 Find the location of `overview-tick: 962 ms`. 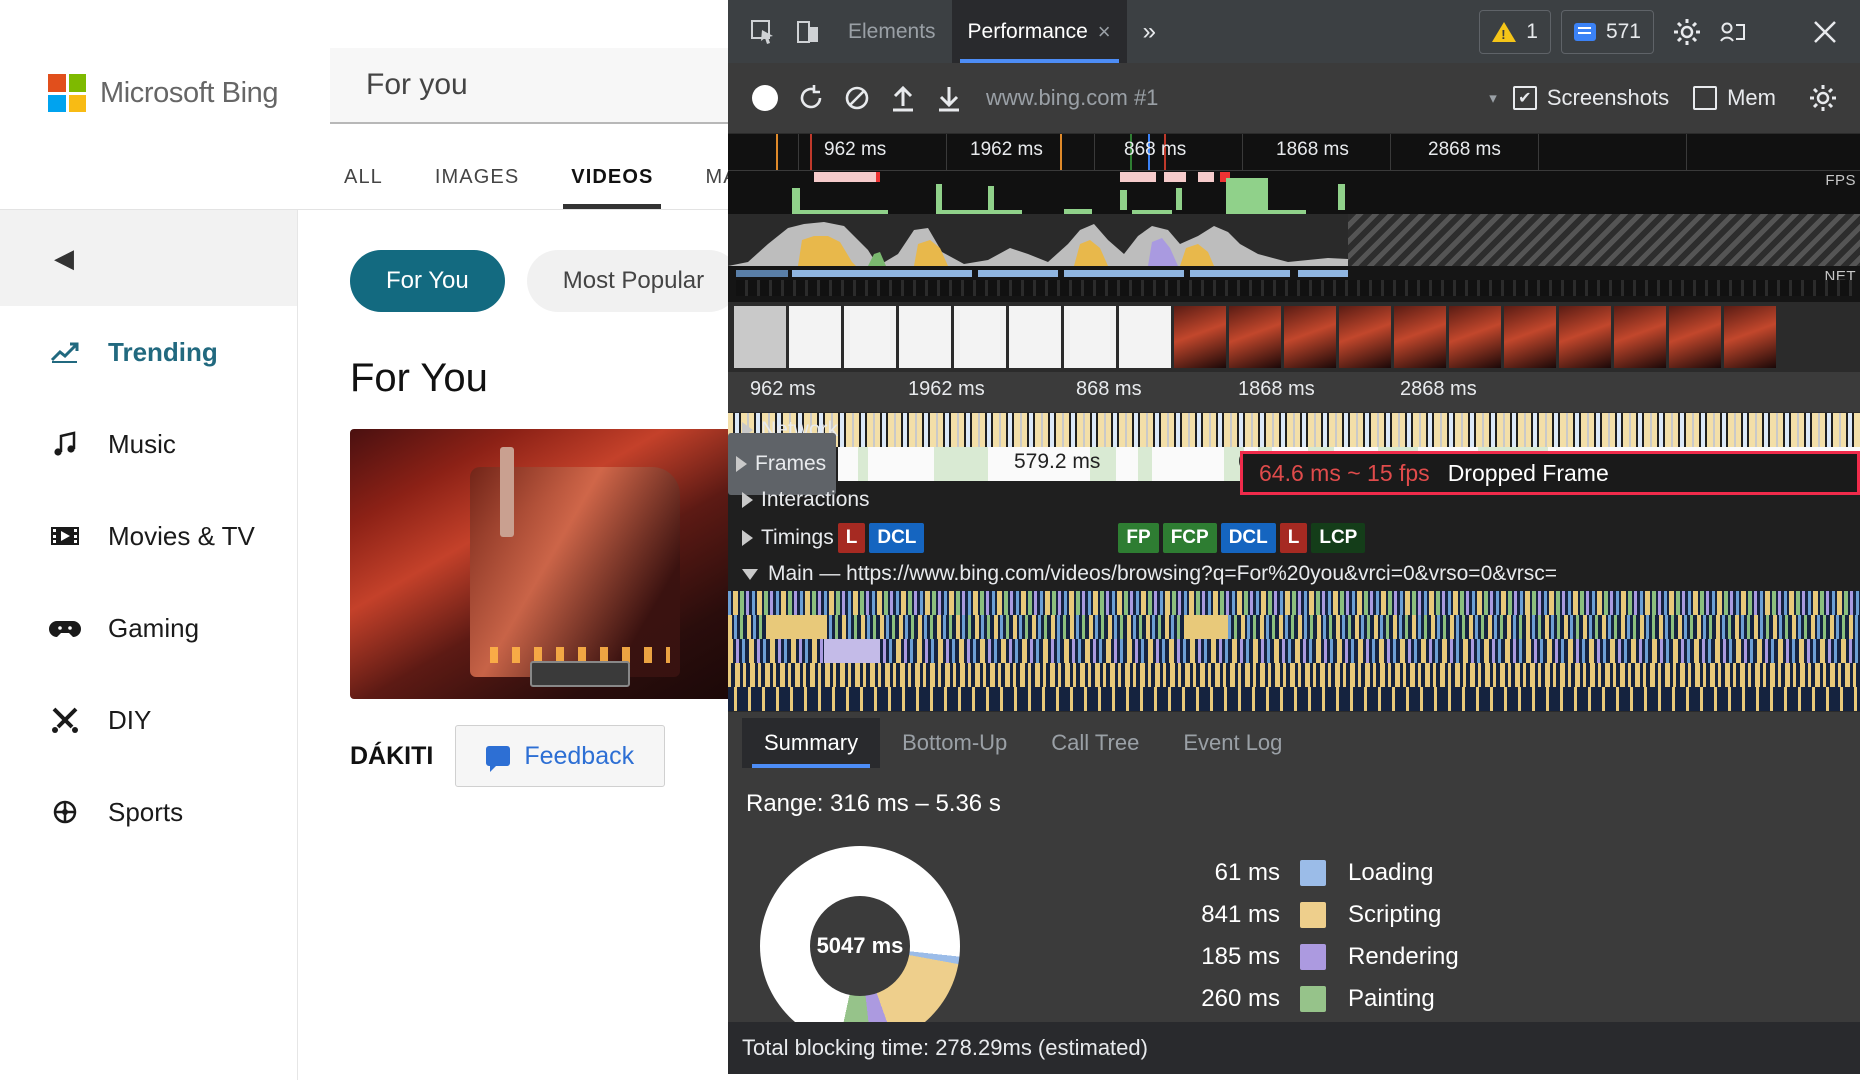

overview-tick: 962 ms is located at coordinates (855, 149).